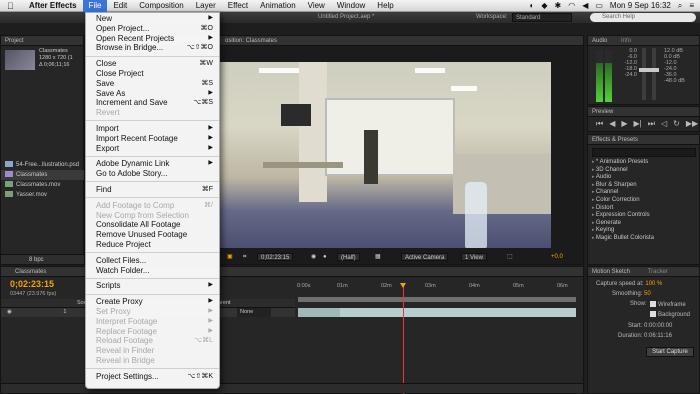 This screenshot has width=700, height=394. Describe the element at coordinates (611, 272) in the screenshot. I see `tab-motion-sketch: Motion Sketch` at that location.